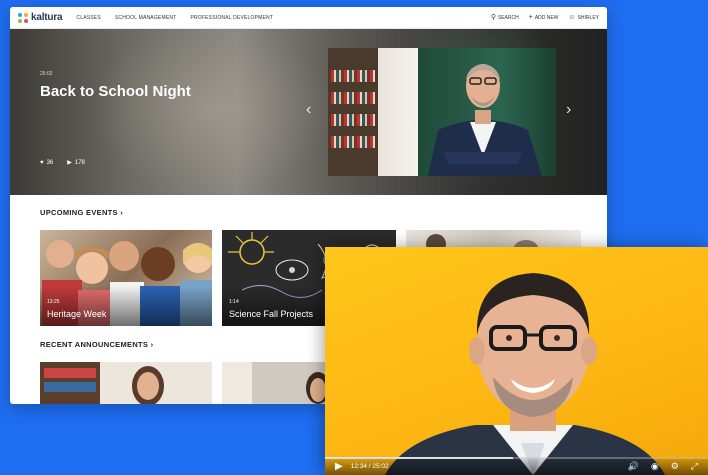 The width and height of the screenshot is (708, 475). What do you see at coordinates (369, 466) in the screenshot?
I see `video-time: 12:34 / 25:02` at bounding box center [369, 466].